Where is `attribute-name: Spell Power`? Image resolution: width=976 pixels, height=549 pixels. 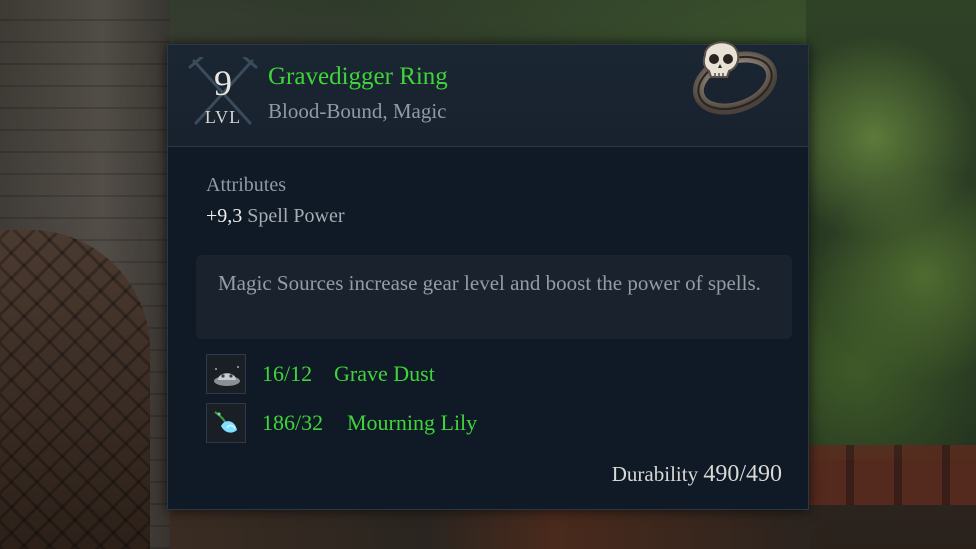 attribute-name: Spell Power is located at coordinates (296, 216).